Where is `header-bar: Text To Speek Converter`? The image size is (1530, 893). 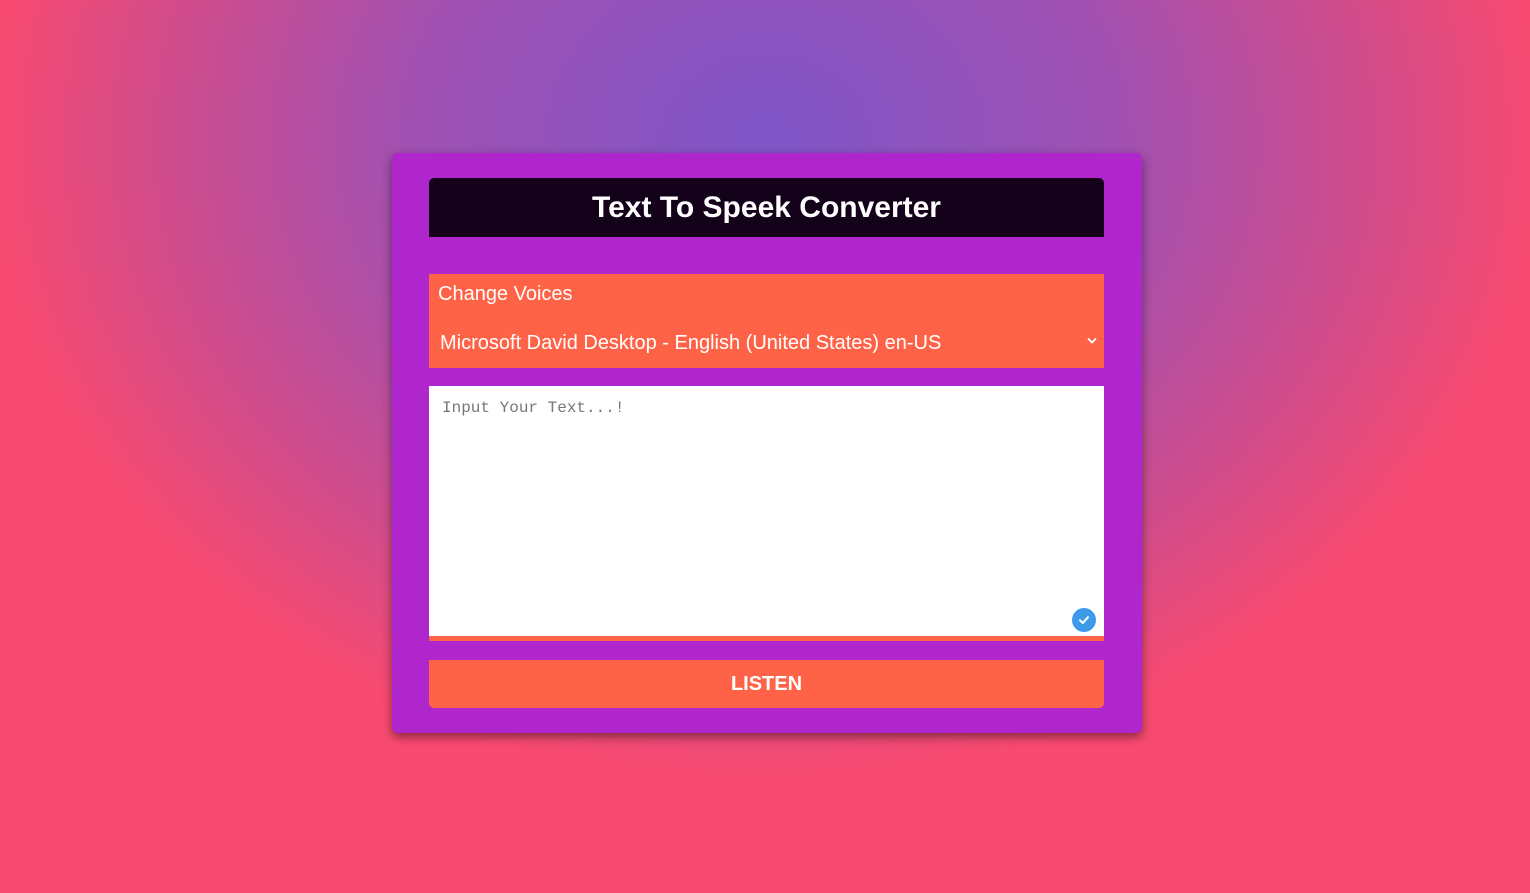
header-bar: Text To Speek Converter is located at coordinates (766, 207).